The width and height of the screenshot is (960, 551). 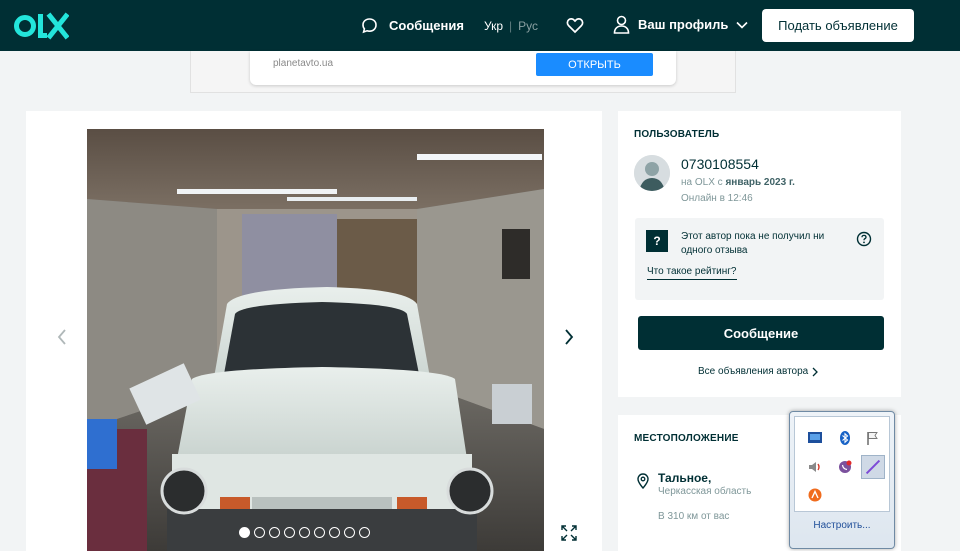 I want to click on messages-link: Сообщения, so click(x=412, y=25).